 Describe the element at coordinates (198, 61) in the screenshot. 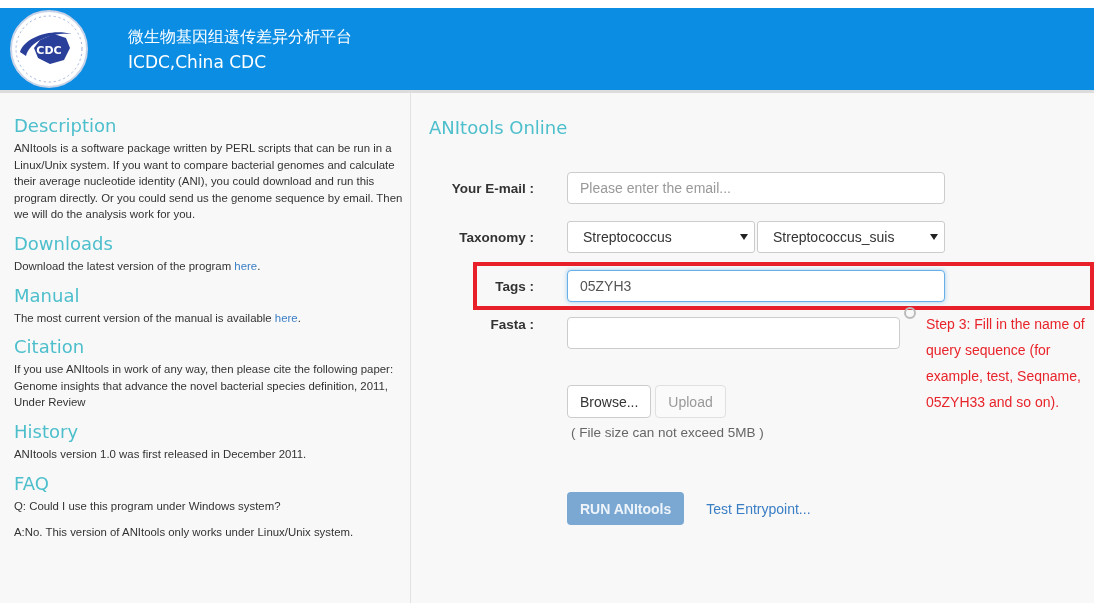

I see `site-subtitle: ICDC,China CDC` at that location.